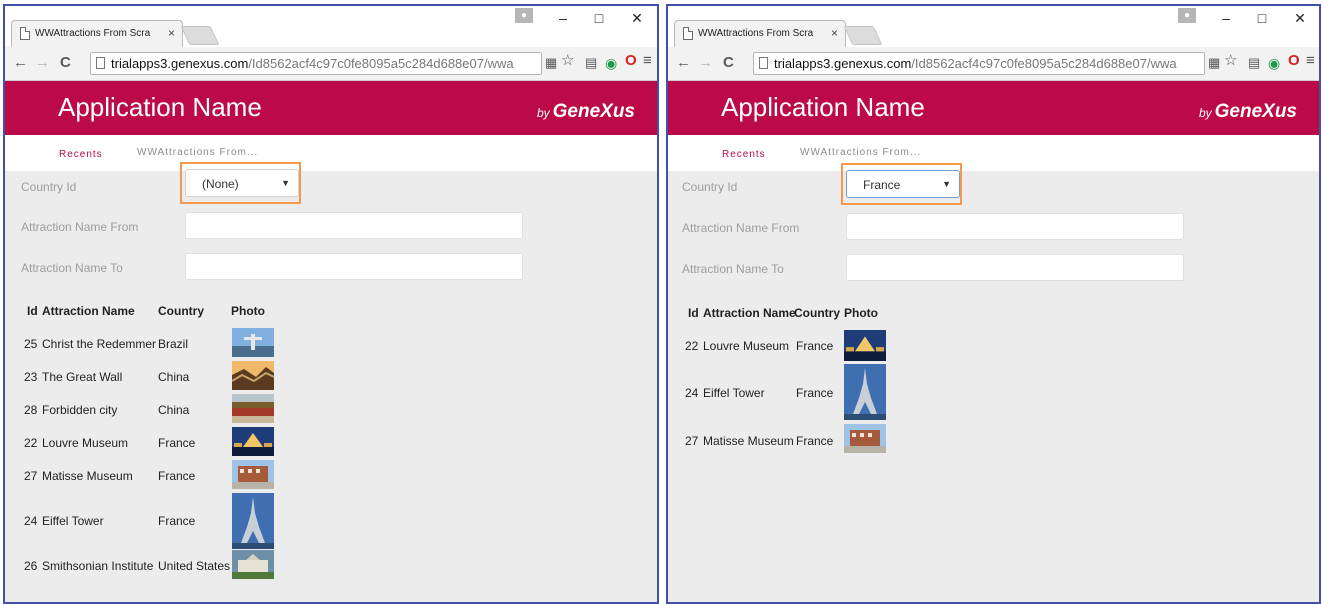 The image size is (1324, 604). Describe the element at coordinates (692, 393) in the screenshot. I see `cell-id: 24` at that location.